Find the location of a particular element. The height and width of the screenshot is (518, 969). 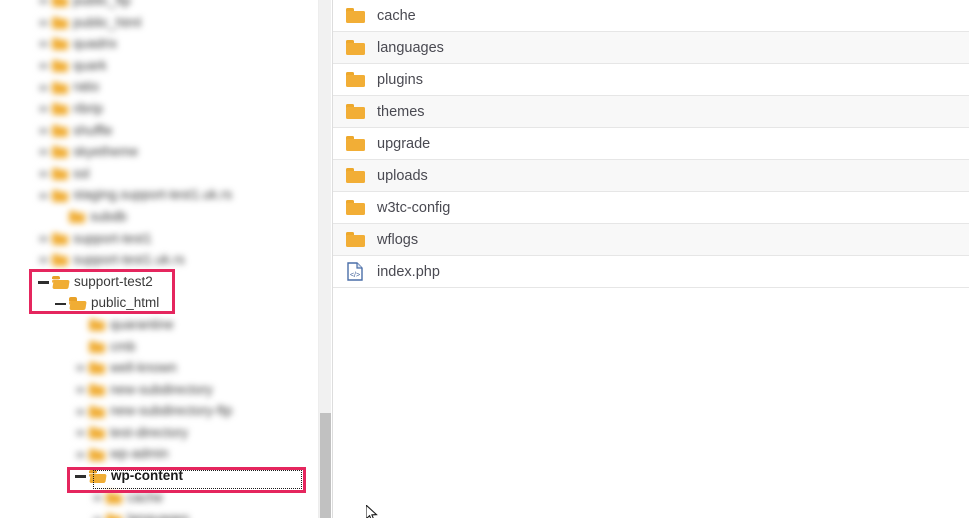

file-row: uploads is located at coordinates (651, 176).